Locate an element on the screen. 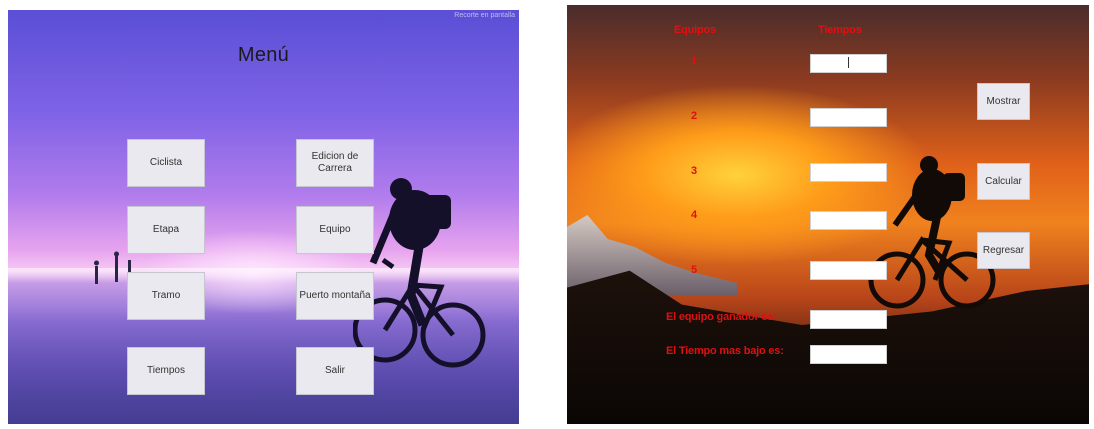 The width and height of the screenshot is (1094, 429). lowest-time-field is located at coordinates (848, 354).